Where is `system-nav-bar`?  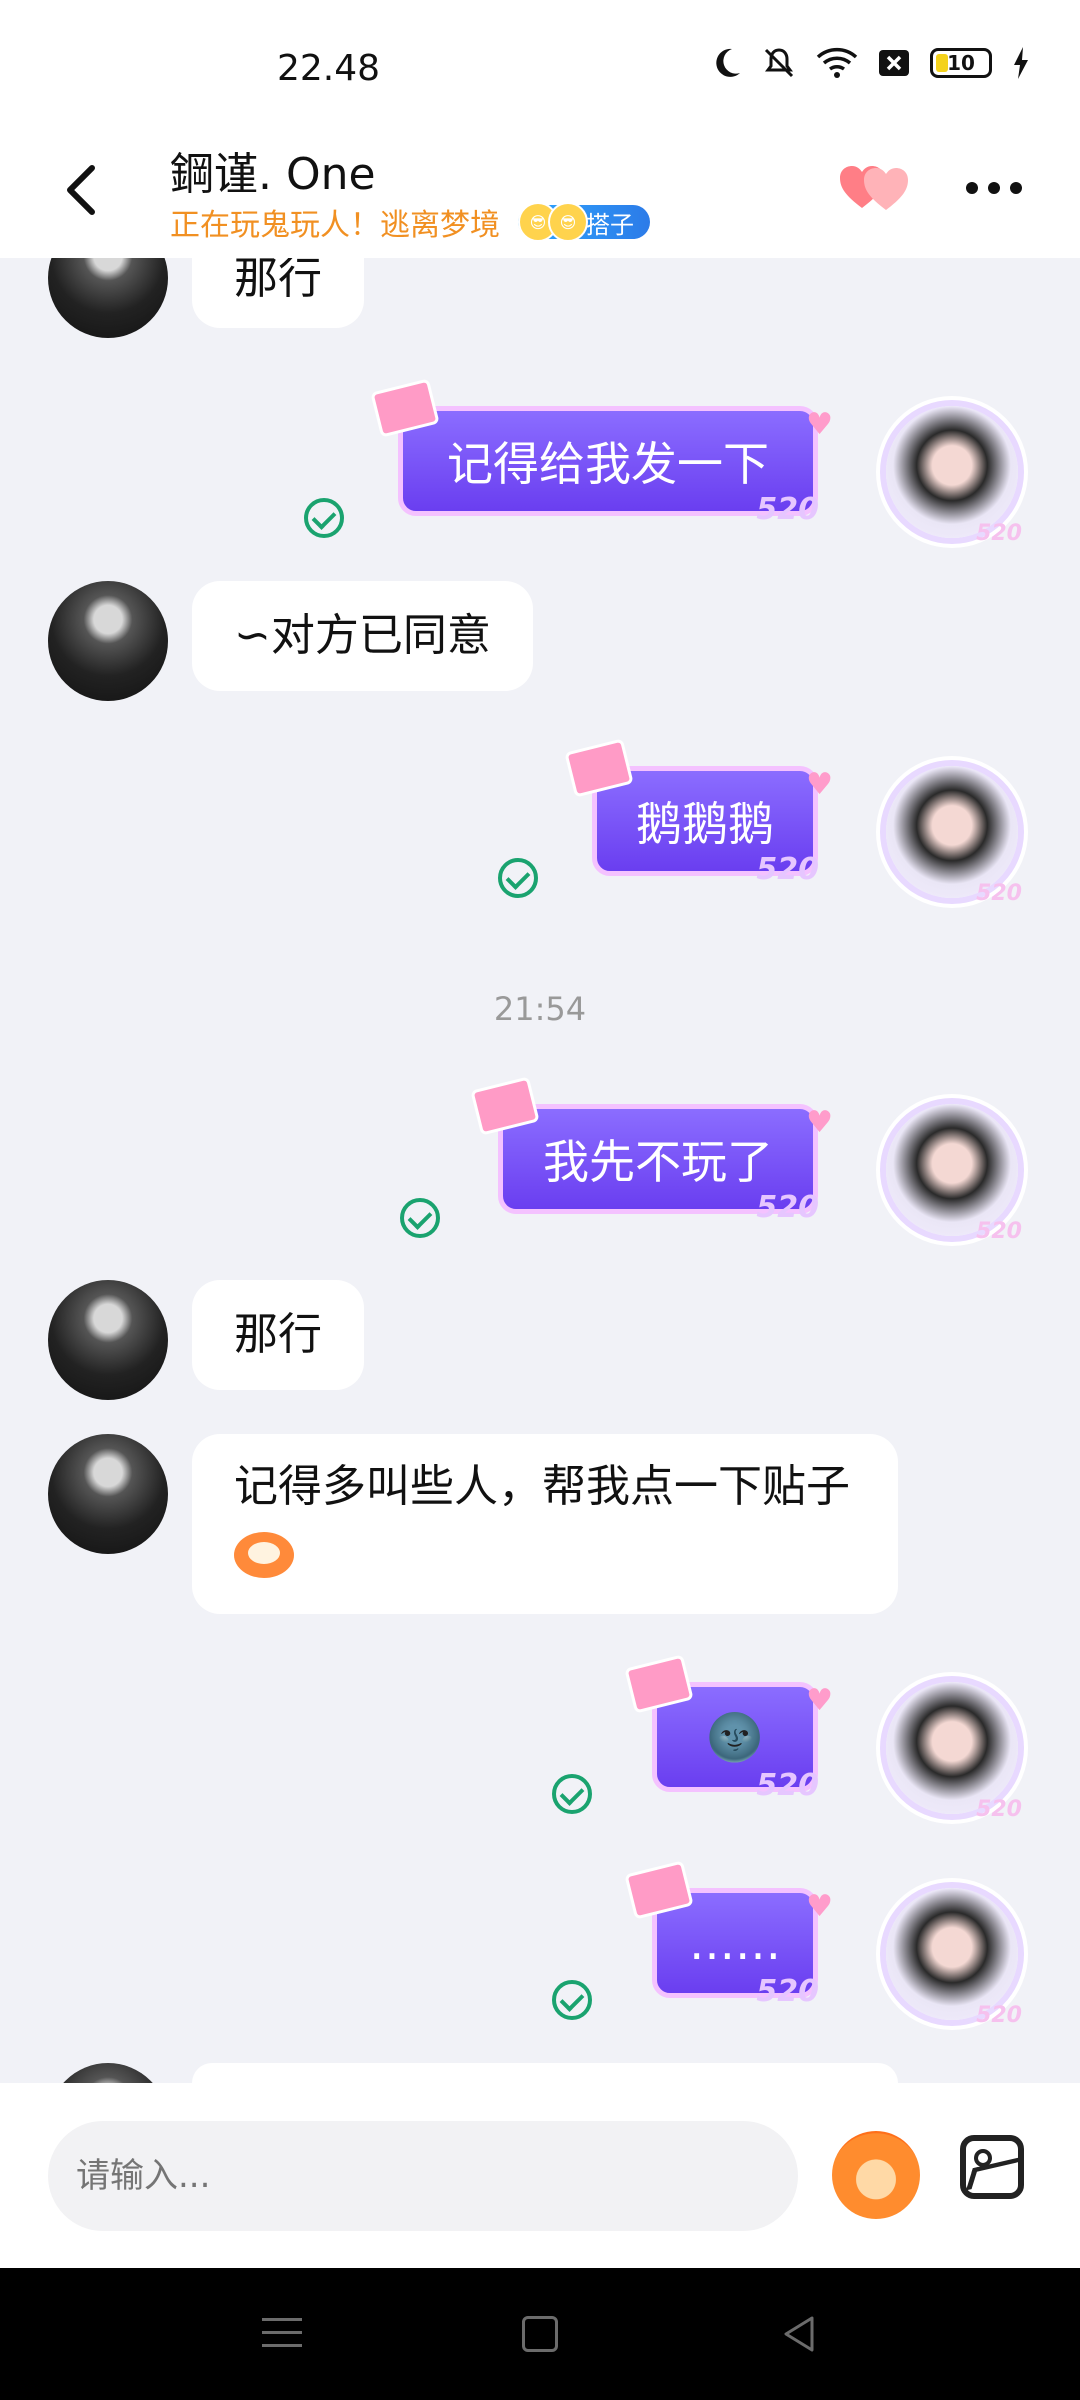
system-nav-bar is located at coordinates (540, 2334).